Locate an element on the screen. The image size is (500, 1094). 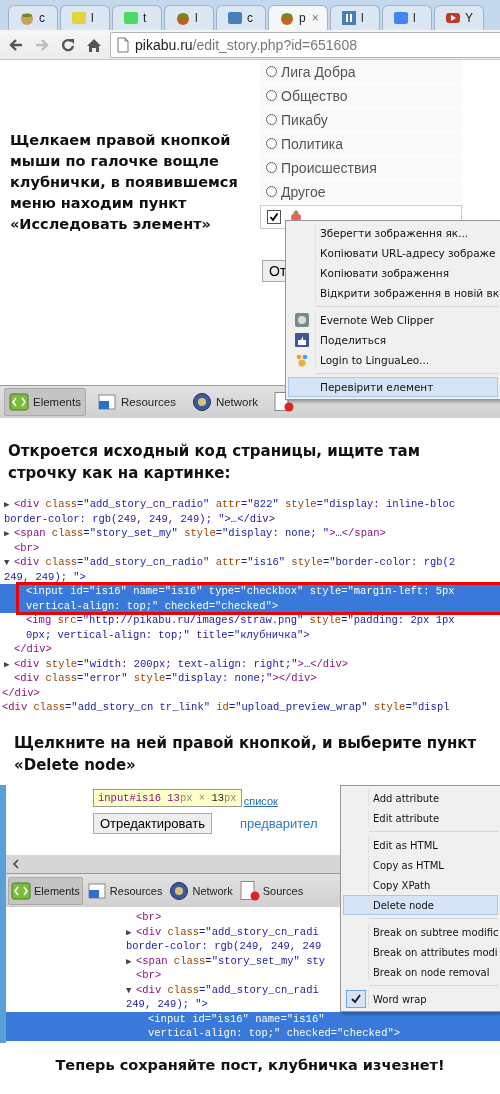
back-arrow-icon is located at coordinates (16, 44).